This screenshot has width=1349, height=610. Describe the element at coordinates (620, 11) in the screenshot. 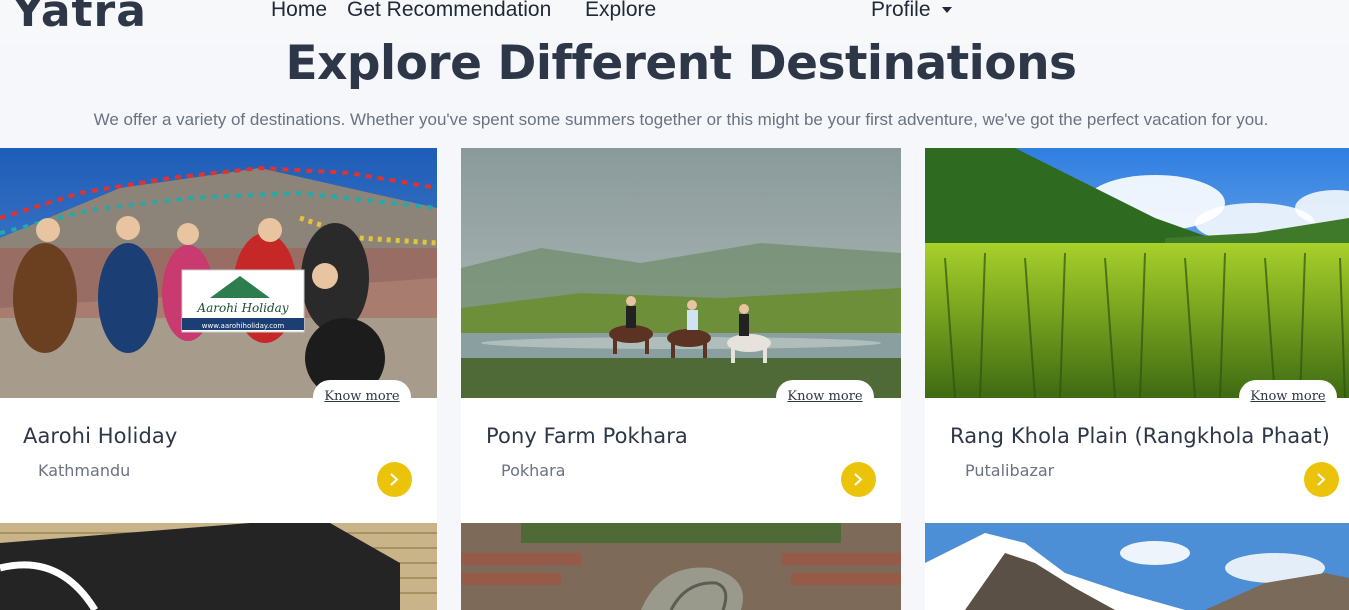

I see `nav-explore-link: Explore` at that location.